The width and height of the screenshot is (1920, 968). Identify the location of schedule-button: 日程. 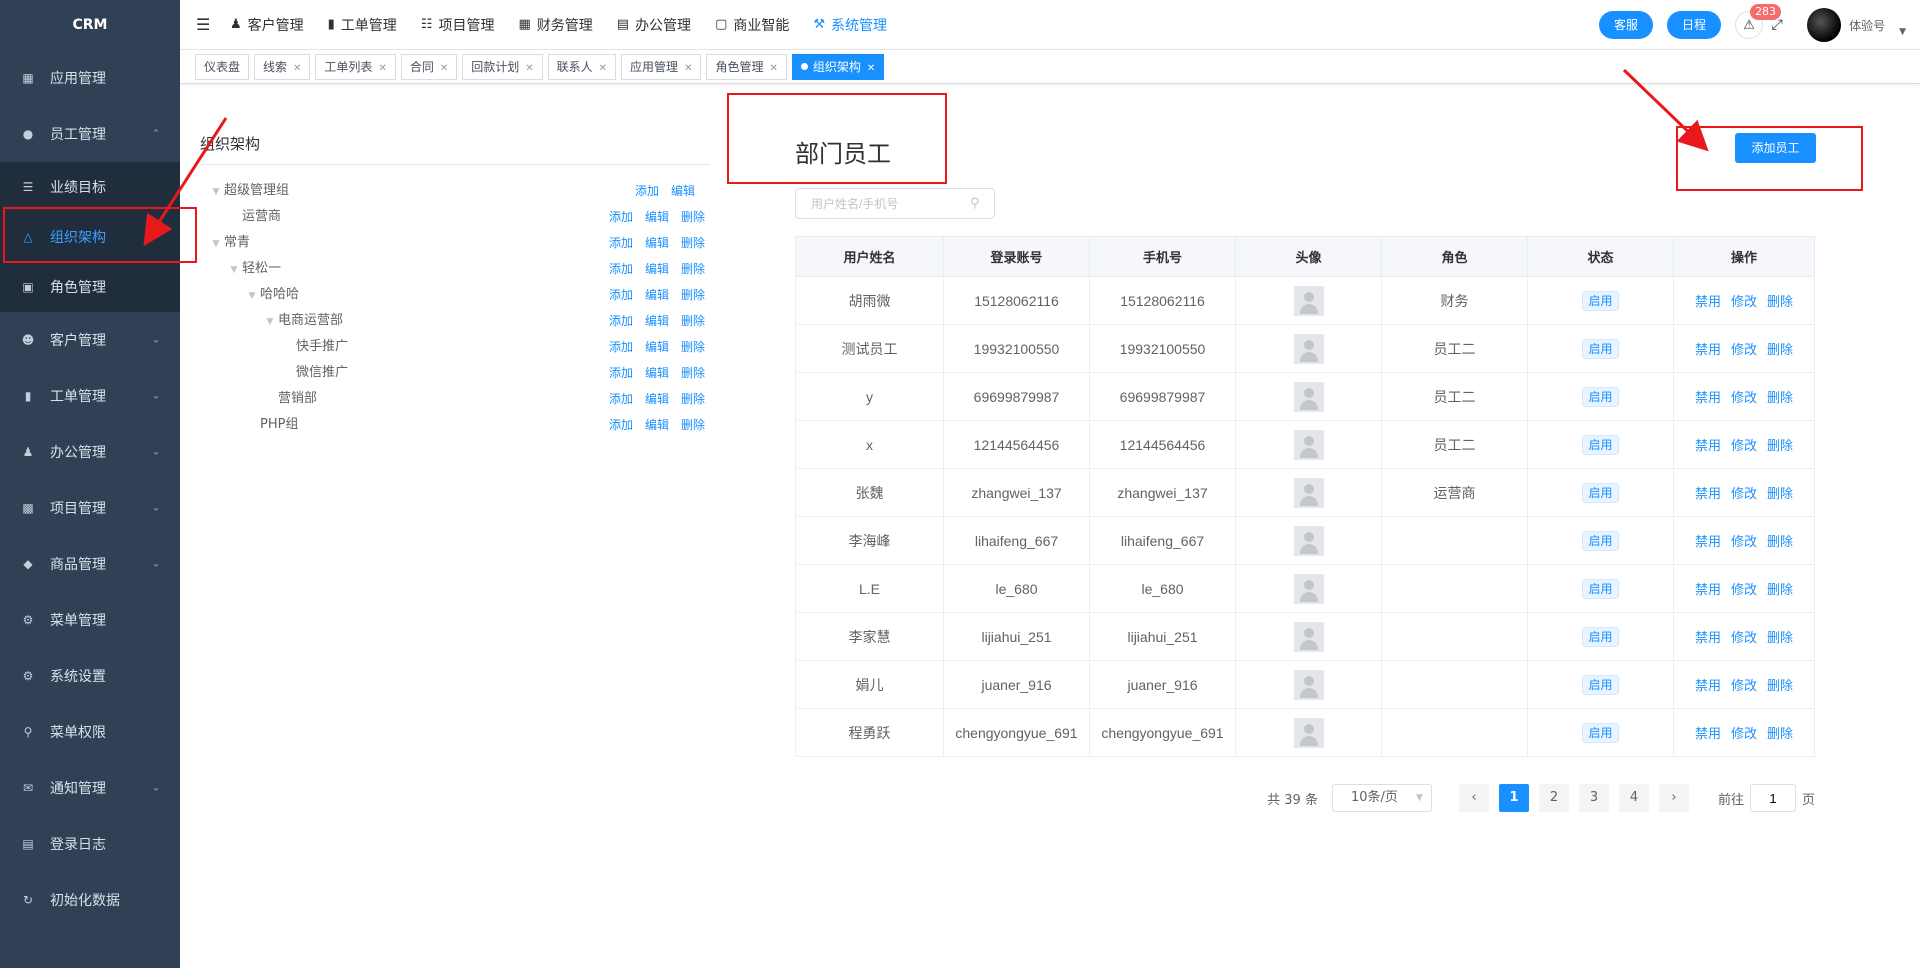
(1694, 25).